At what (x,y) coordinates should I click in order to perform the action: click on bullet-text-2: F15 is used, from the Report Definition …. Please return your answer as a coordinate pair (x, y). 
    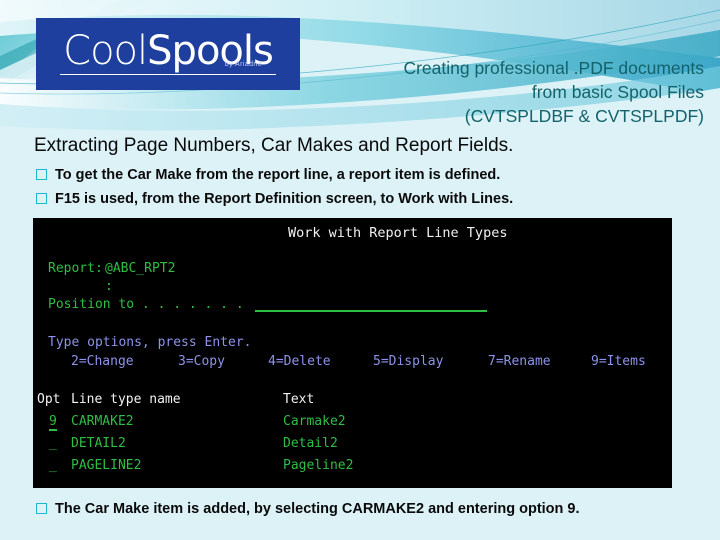
    Looking at the image, I should click on (284, 199).